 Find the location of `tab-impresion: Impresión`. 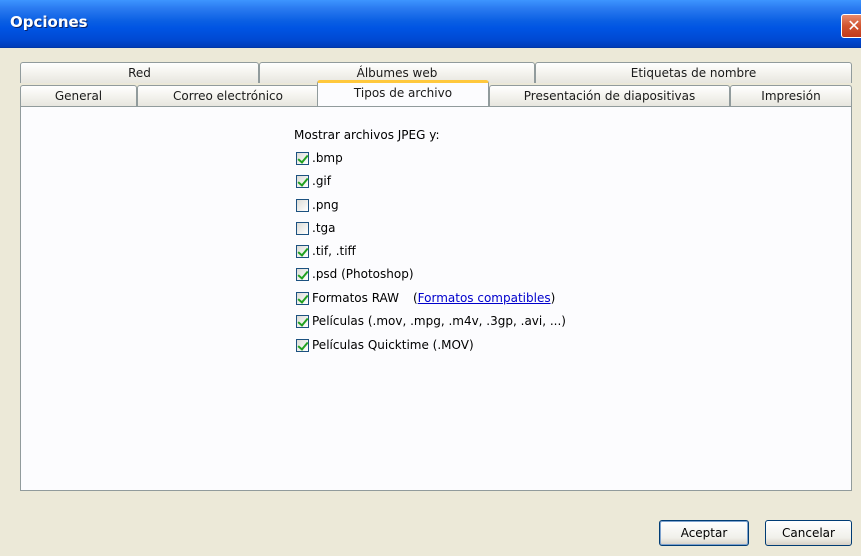

tab-impresion: Impresión is located at coordinates (791, 95).